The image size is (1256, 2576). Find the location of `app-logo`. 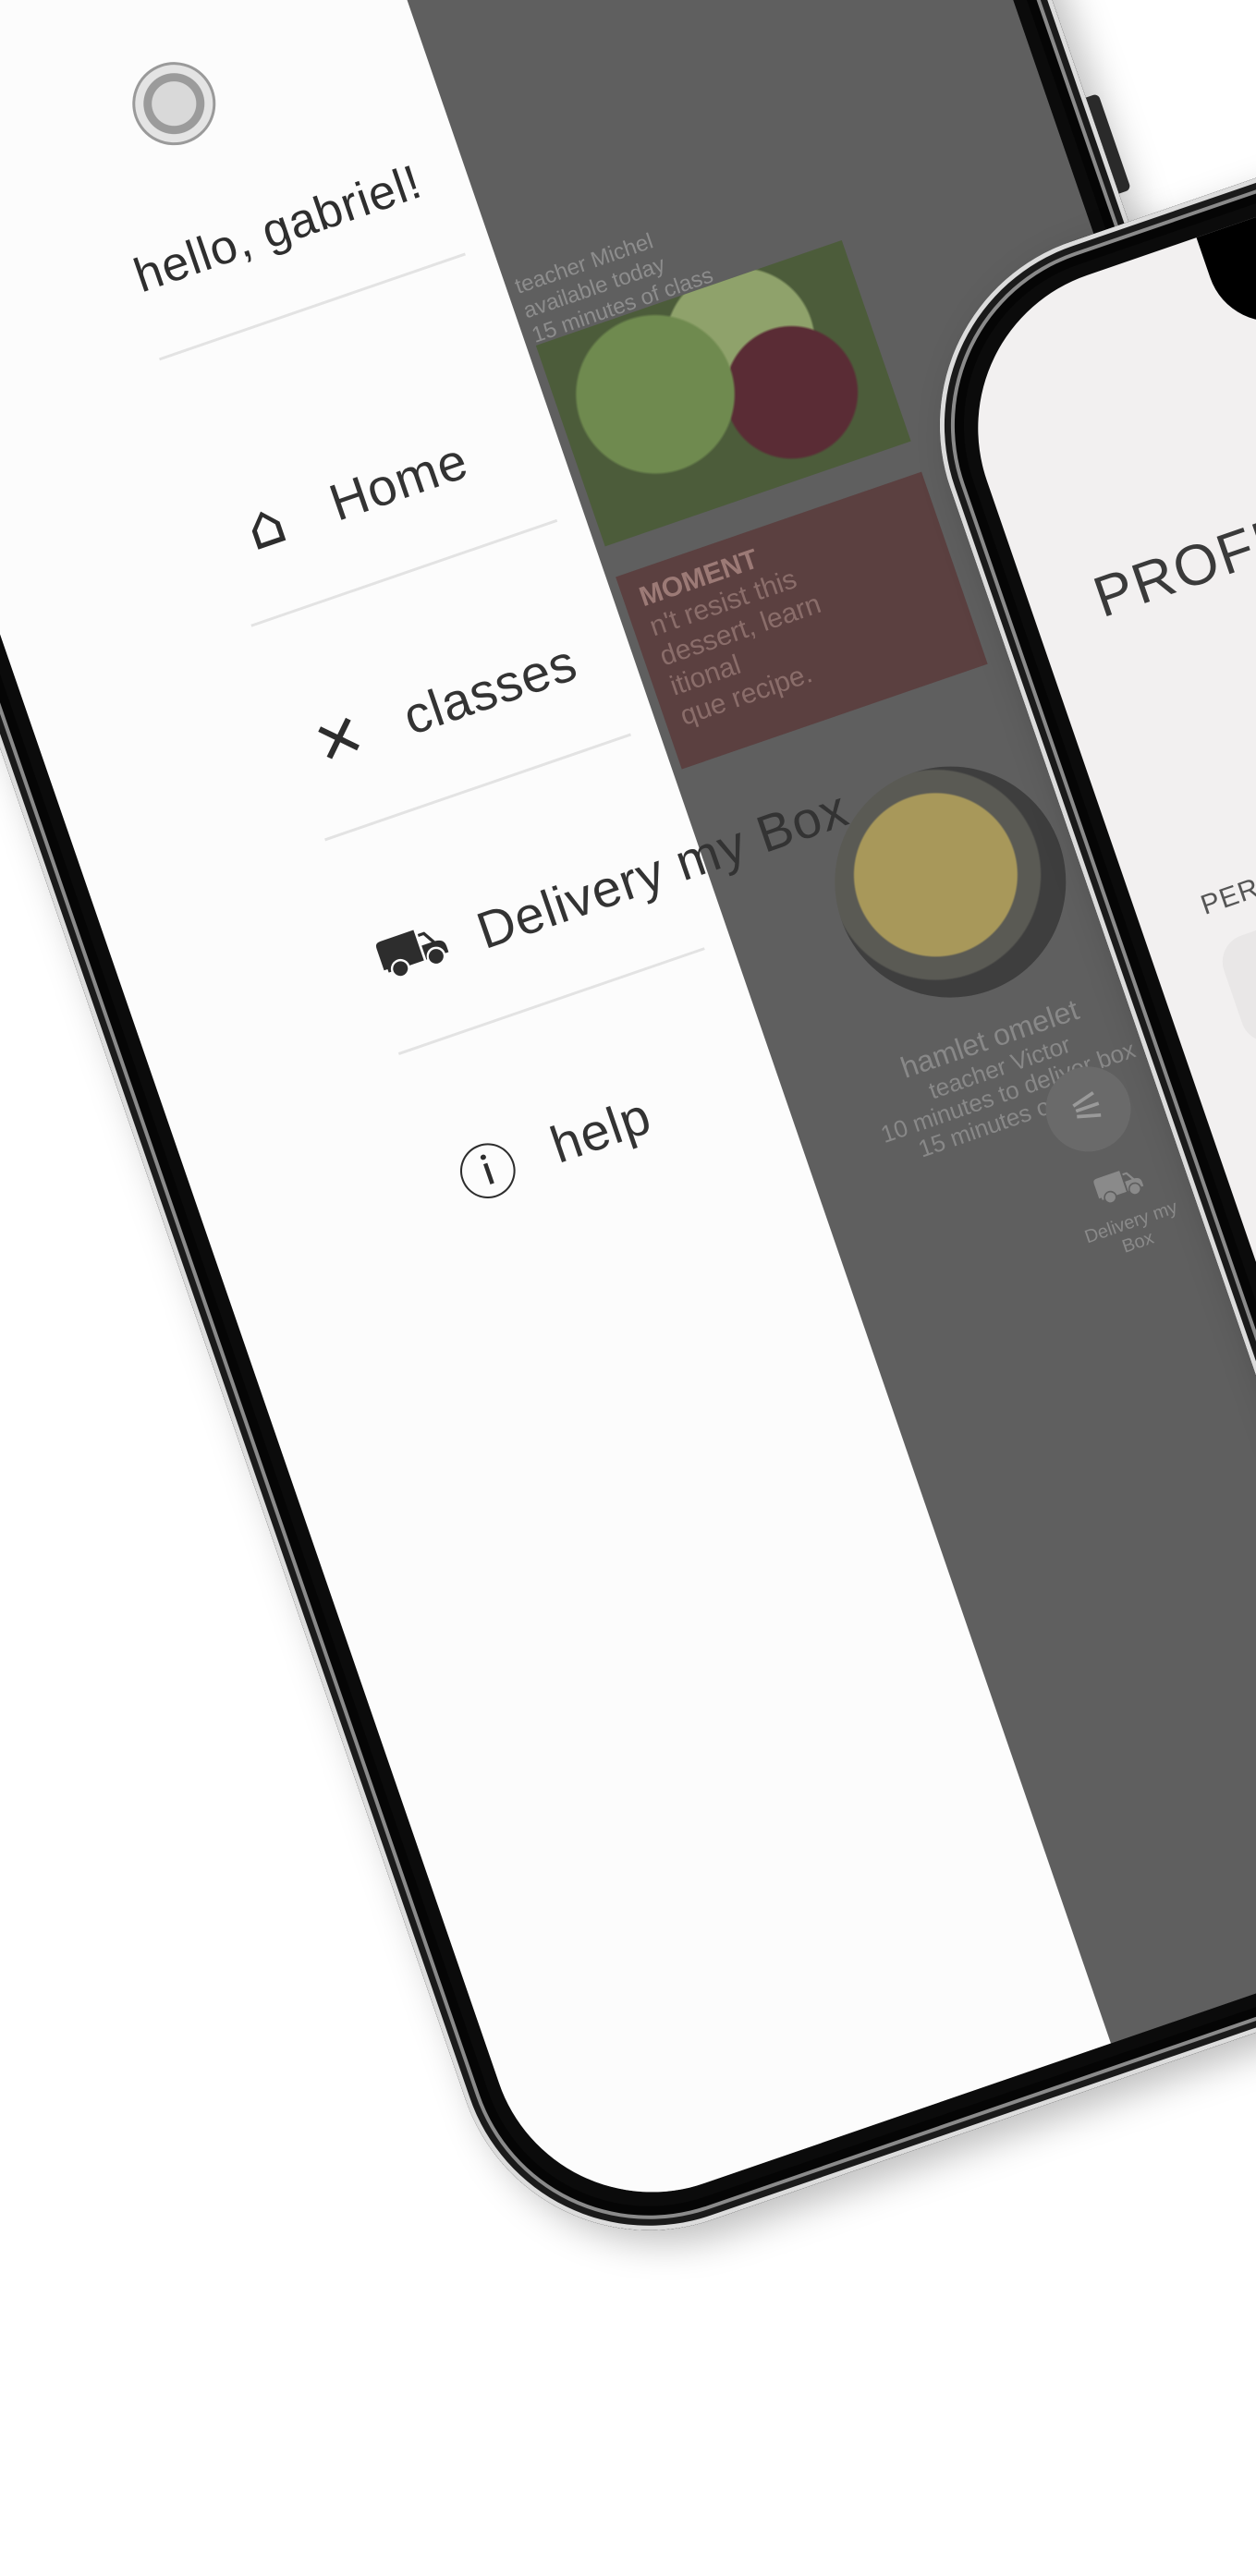

app-logo is located at coordinates (174, 103).